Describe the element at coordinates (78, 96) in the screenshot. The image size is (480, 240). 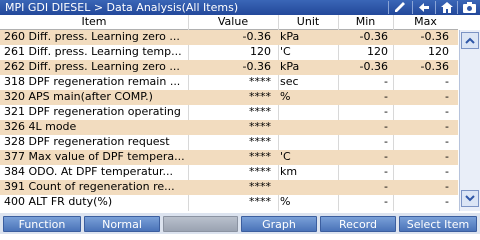
I see `item-cell: 320 APS main(after COMP.)` at that location.